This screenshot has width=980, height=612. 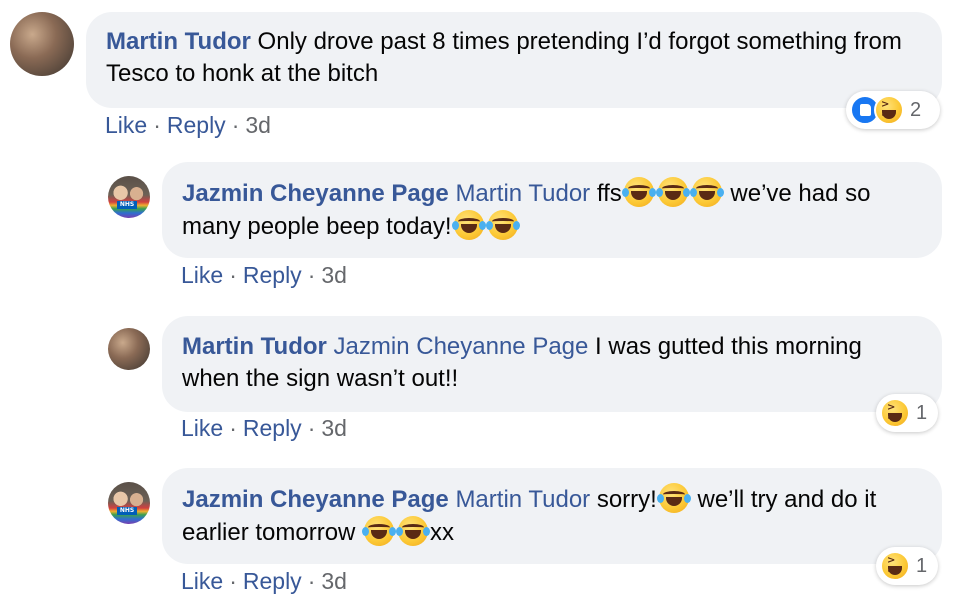 I want to click on reaction-summary: 2, so click(x=893, y=110).